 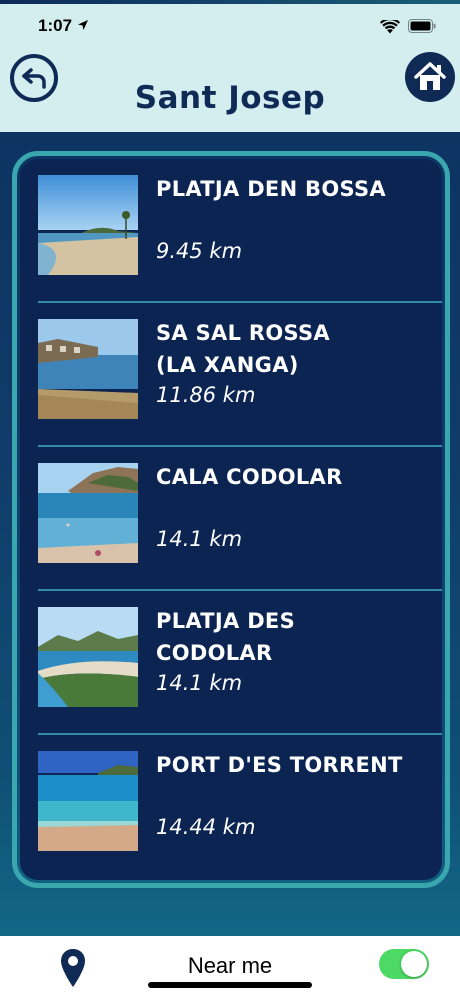 What do you see at coordinates (55, 25) in the screenshot?
I see `status-time: 1:07` at bounding box center [55, 25].